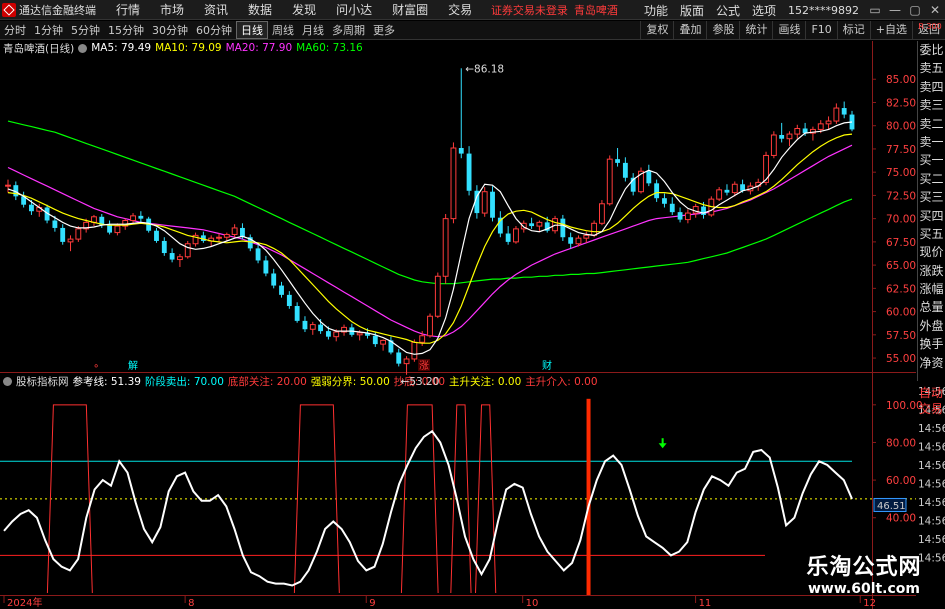 Image resolution: width=945 pixels, height=609 pixels. Describe the element at coordinates (191, 603) in the screenshot. I see `date-tick-label: 8` at that location.